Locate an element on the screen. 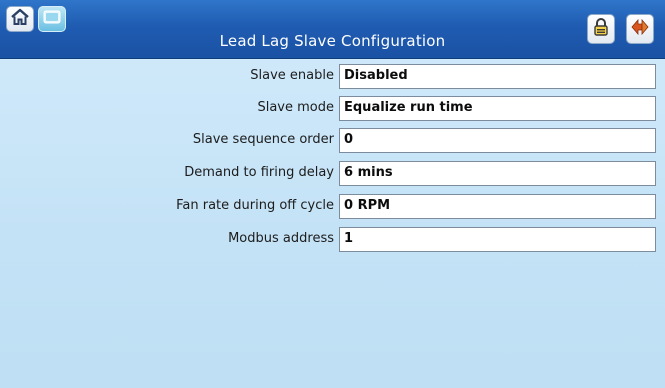 Image resolution: width=665 pixels, height=388 pixels. home-button is located at coordinates (20, 19).